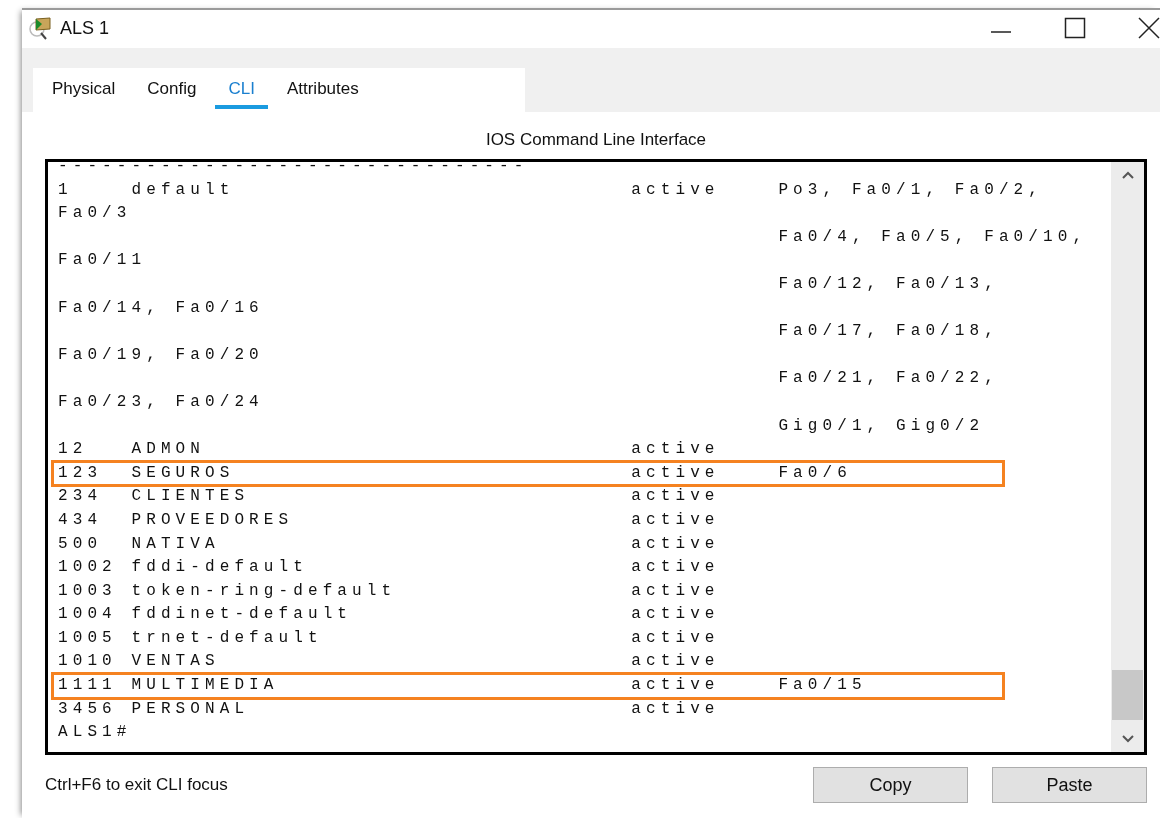 Image resolution: width=1168 pixels, height=818 pixels. I want to click on maximize-icon, so click(1075, 28).